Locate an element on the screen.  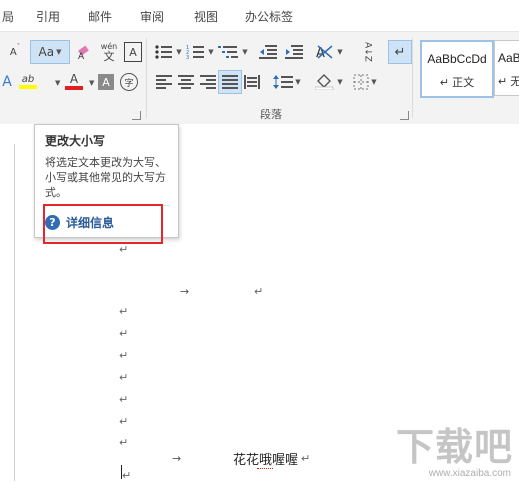
annotation-highlight-box is located at coordinates (103, 224).